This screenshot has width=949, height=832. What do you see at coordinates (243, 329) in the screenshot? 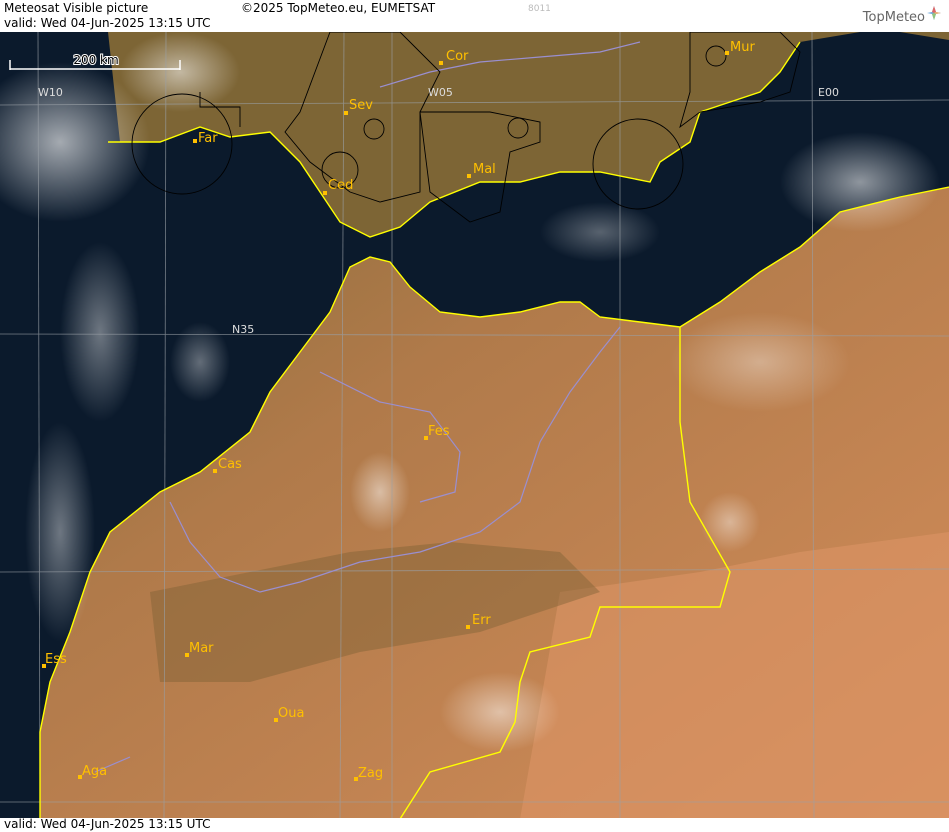
I see `grid-label-n35: N35` at bounding box center [243, 329].